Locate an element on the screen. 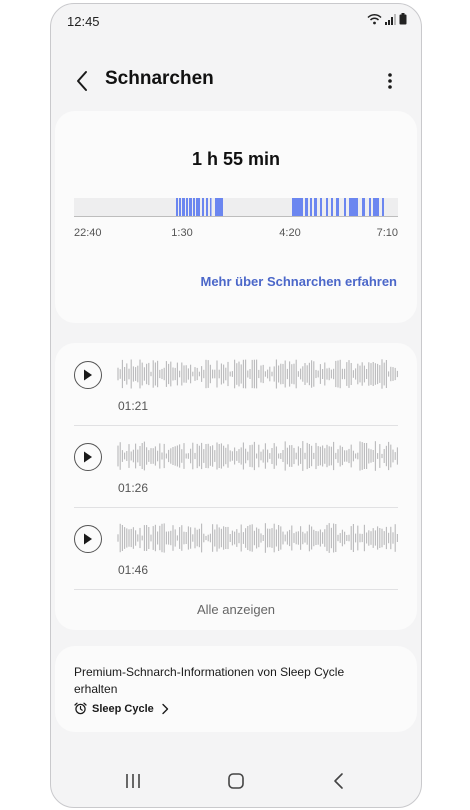 The width and height of the screenshot is (470, 810). recent-apps-button is located at coordinates (133, 781).